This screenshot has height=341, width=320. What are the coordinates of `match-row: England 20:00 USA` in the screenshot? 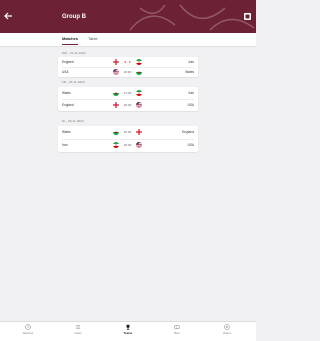 It's located at (128, 105).